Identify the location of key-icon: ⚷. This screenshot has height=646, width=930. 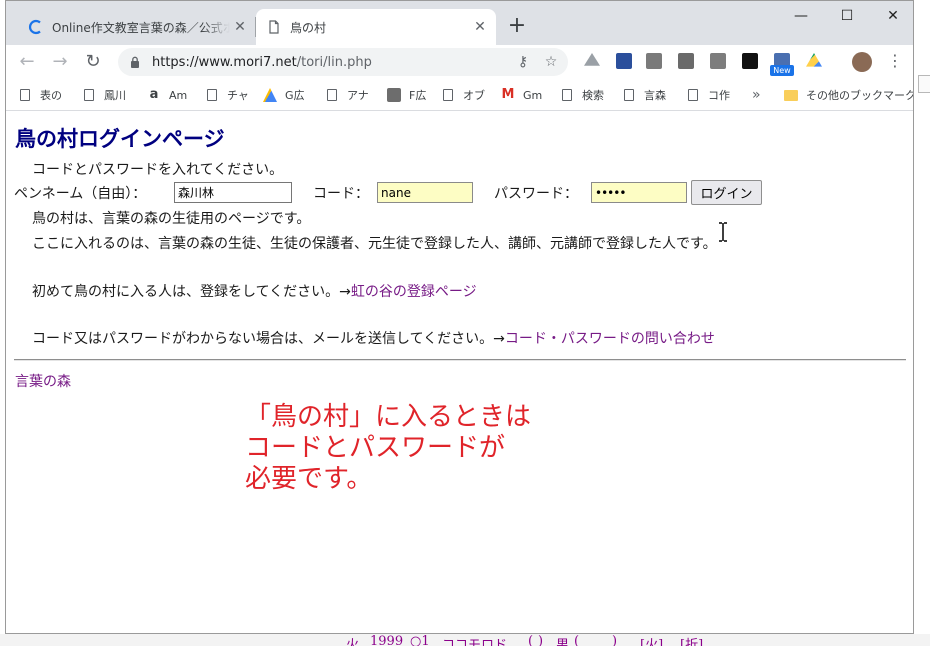
(523, 62).